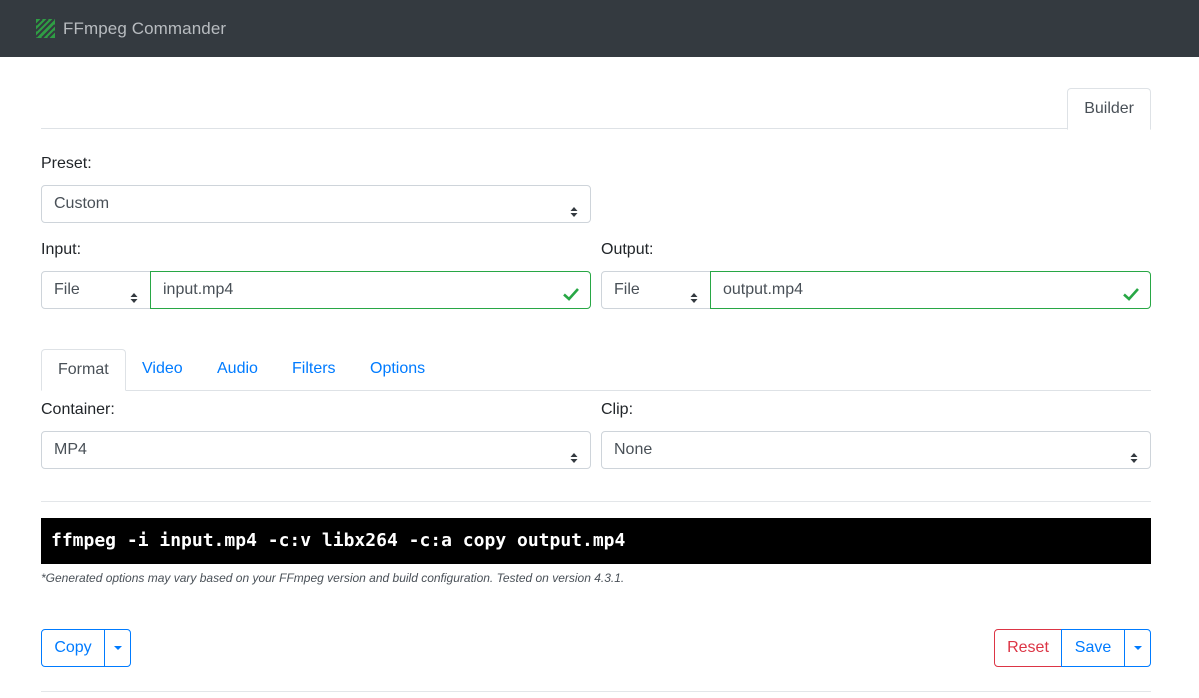 The width and height of the screenshot is (1199, 698). Describe the element at coordinates (370, 290) in the screenshot. I see `input-field: input.mp4` at that location.